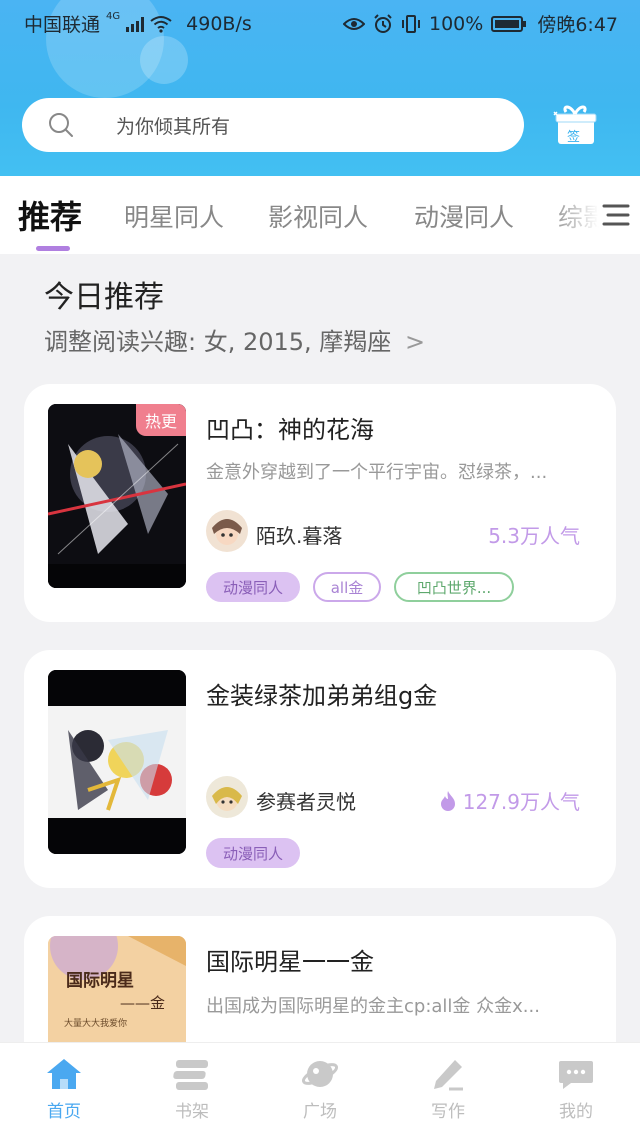 Image resolution: width=640 pixels, height=1138 pixels. Describe the element at coordinates (50, 215) in the screenshot. I see `tab-recommend: 推荐` at that location.